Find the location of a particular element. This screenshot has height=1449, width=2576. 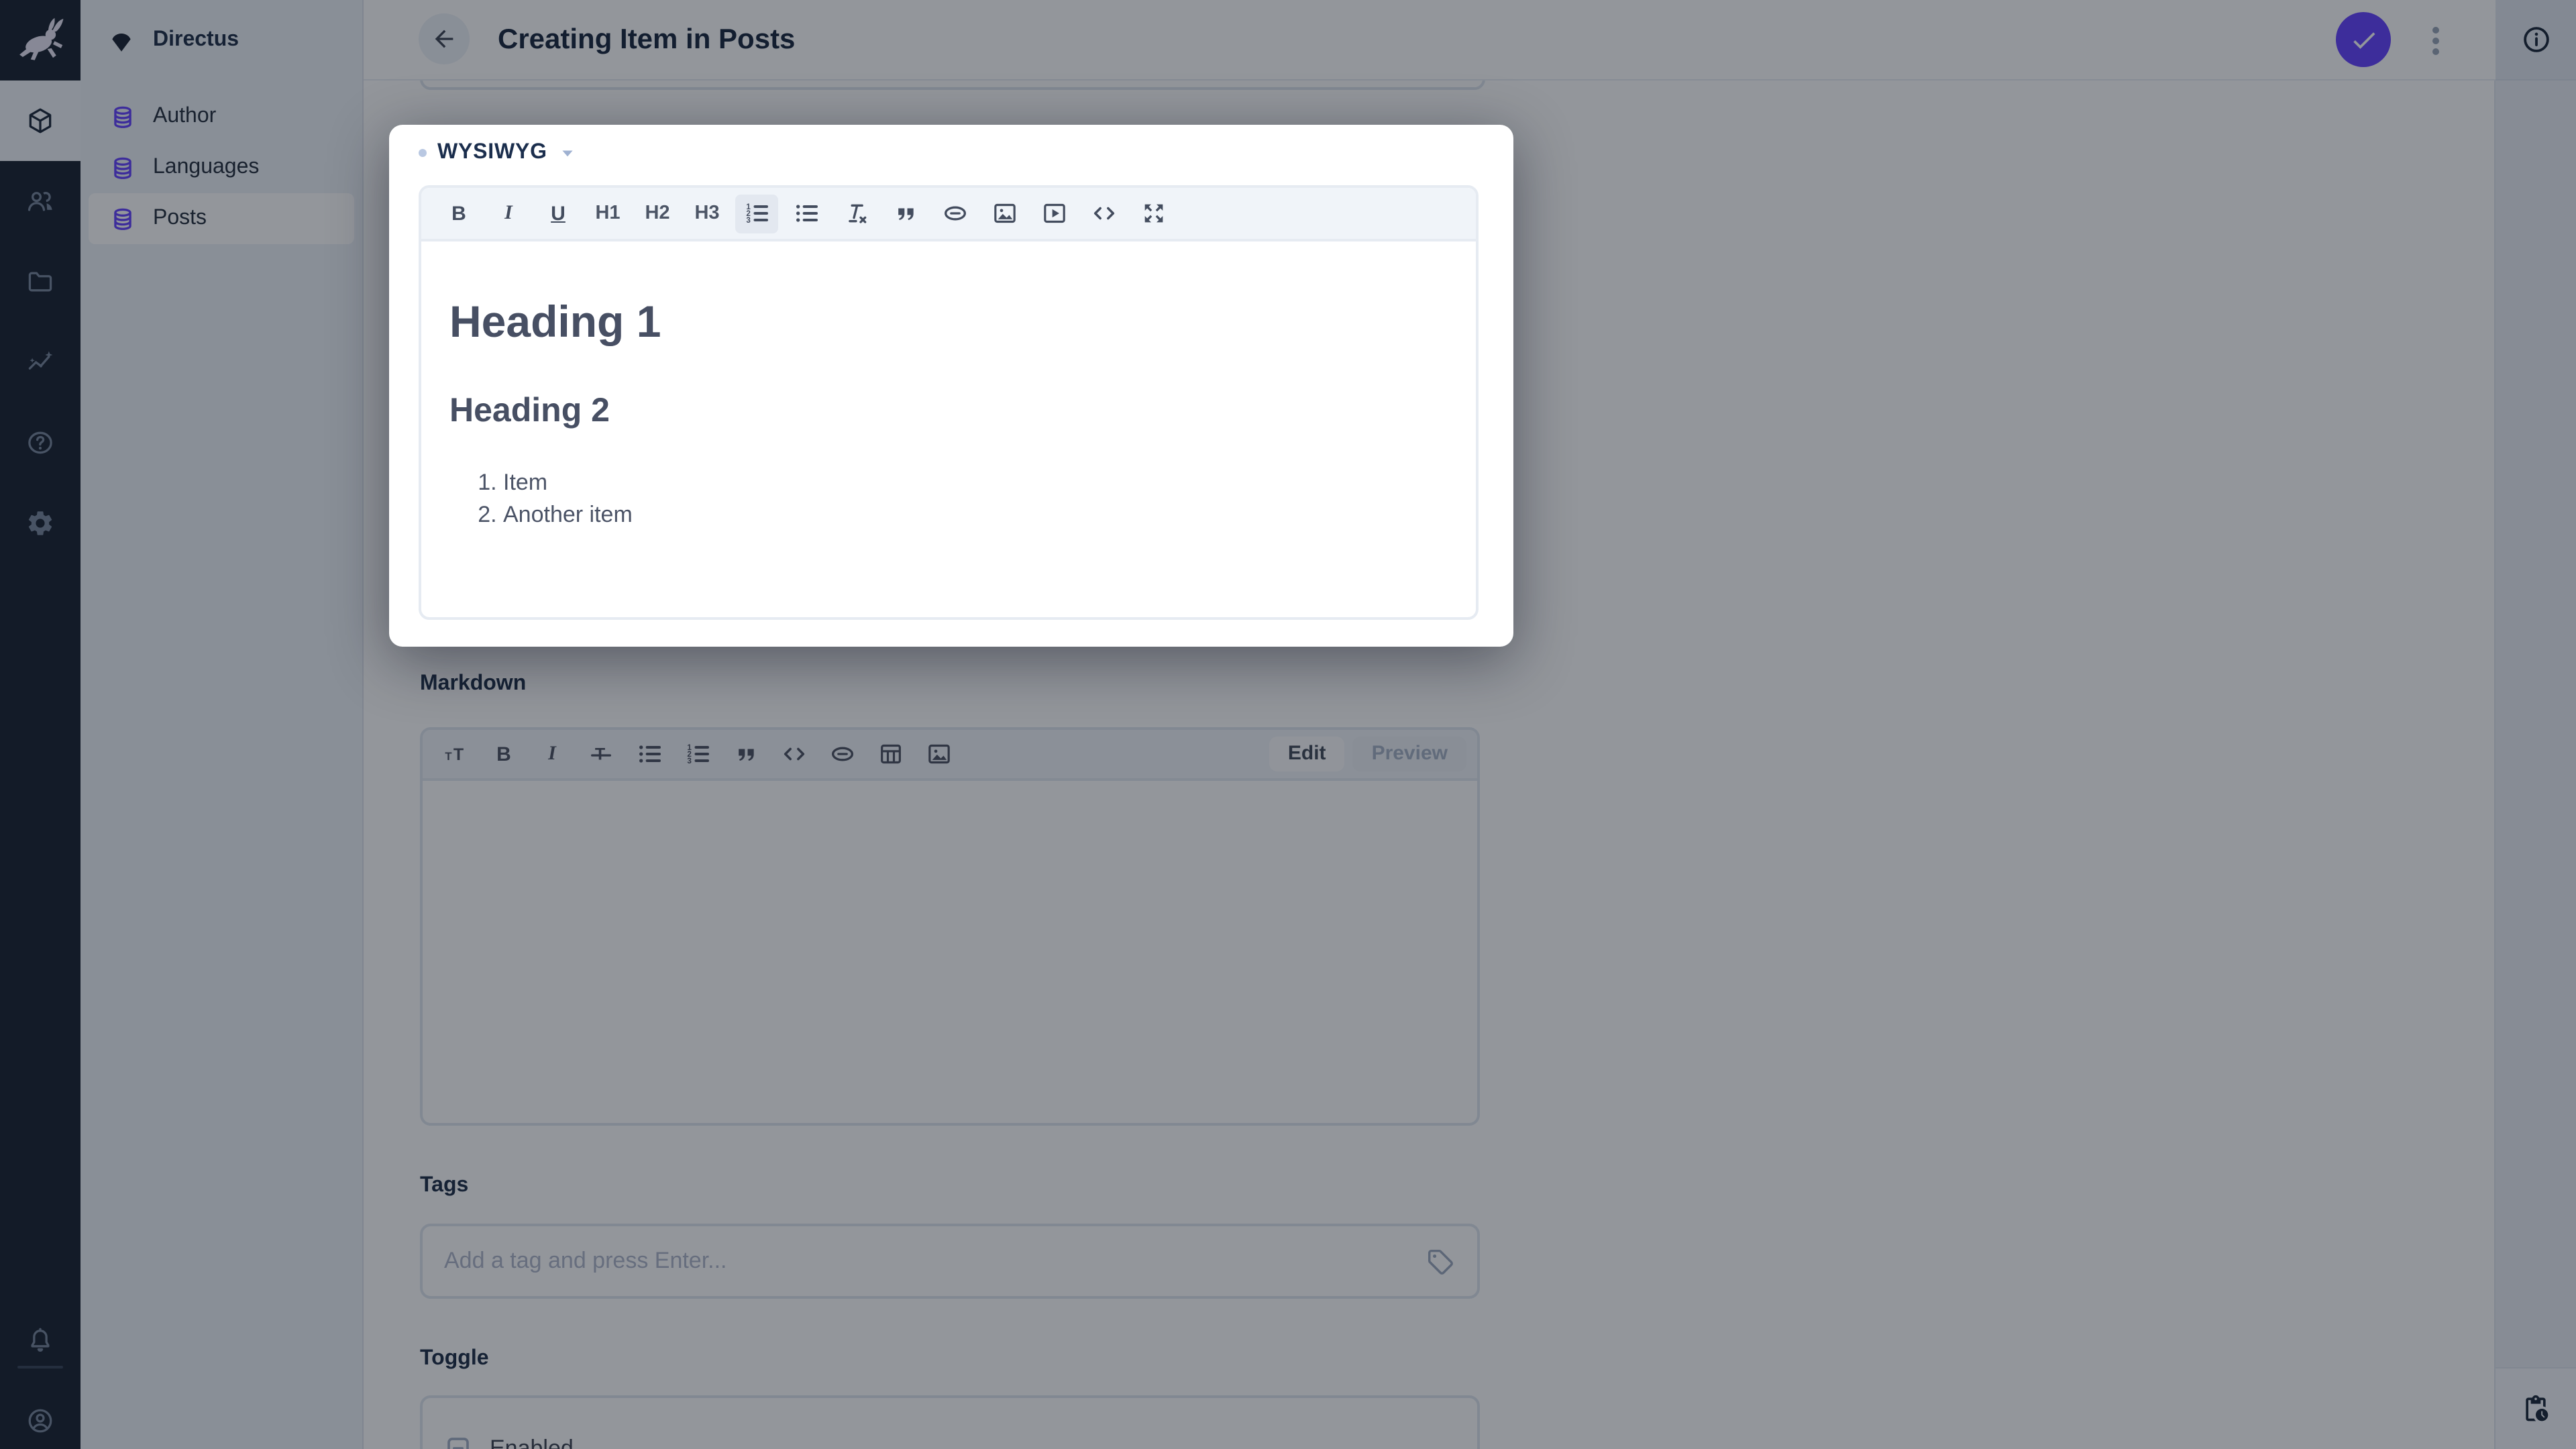

fullscreen-icon is located at coordinates (1153, 213).